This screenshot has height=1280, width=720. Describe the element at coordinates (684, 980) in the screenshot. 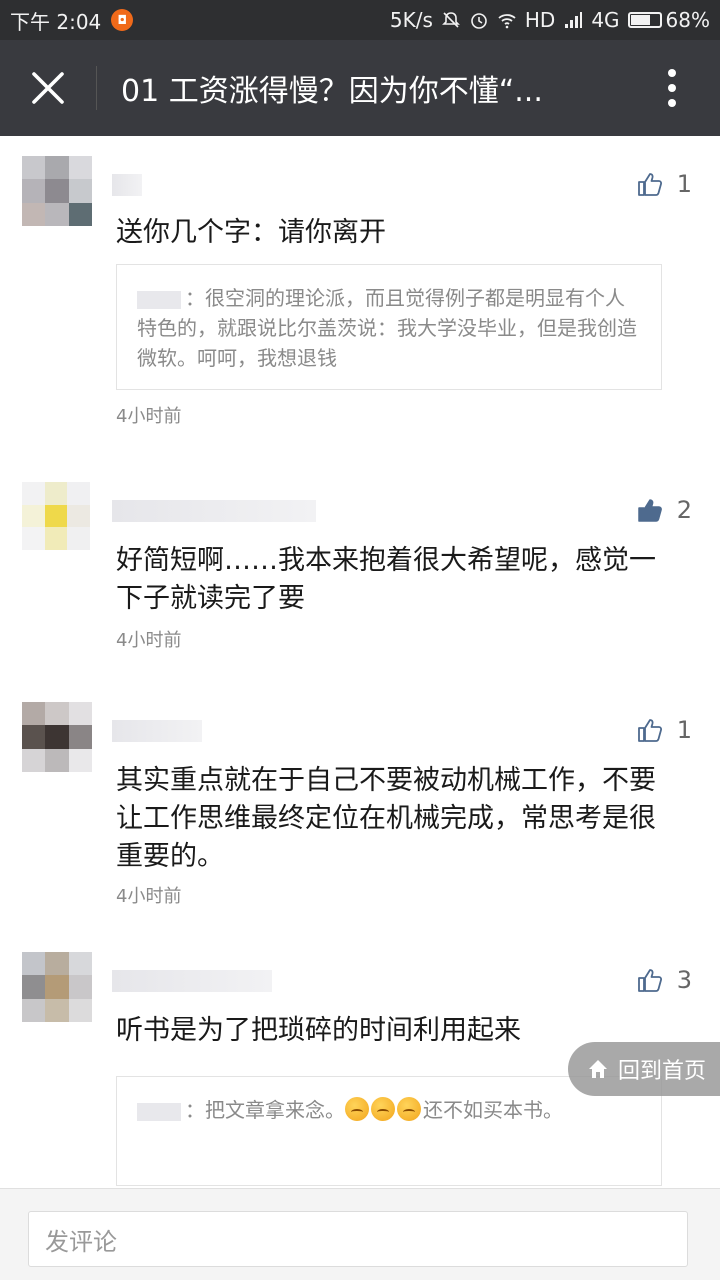

I see `like-count: 3` at that location.